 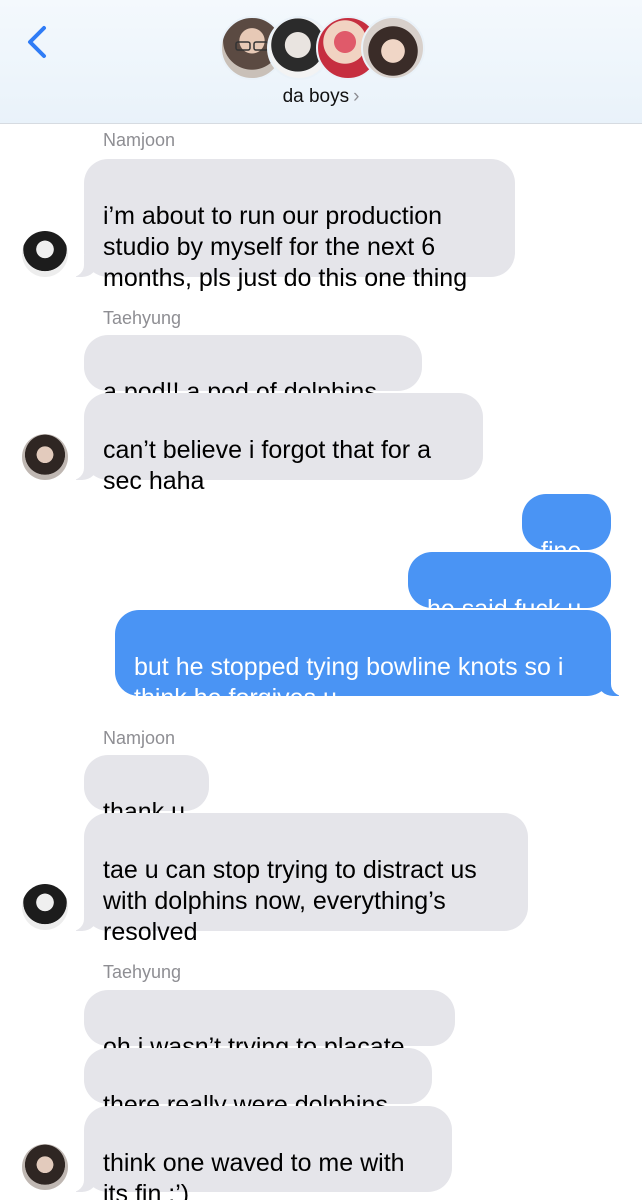 What do you see at coordinates (509, 587) in the screenshot?
I see `message-bubble-outgoing: he said fuck u` at bounding box center [509, 587].